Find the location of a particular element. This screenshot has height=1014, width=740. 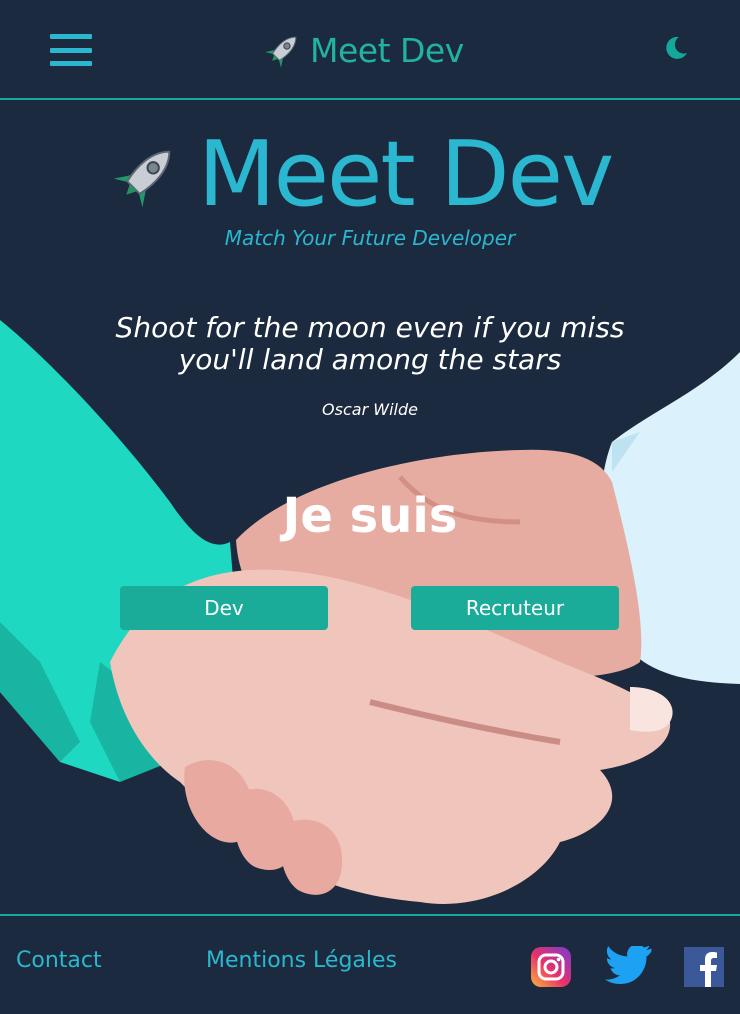

navbar-brand: Meet Dev is located at coordinates (363, 50).